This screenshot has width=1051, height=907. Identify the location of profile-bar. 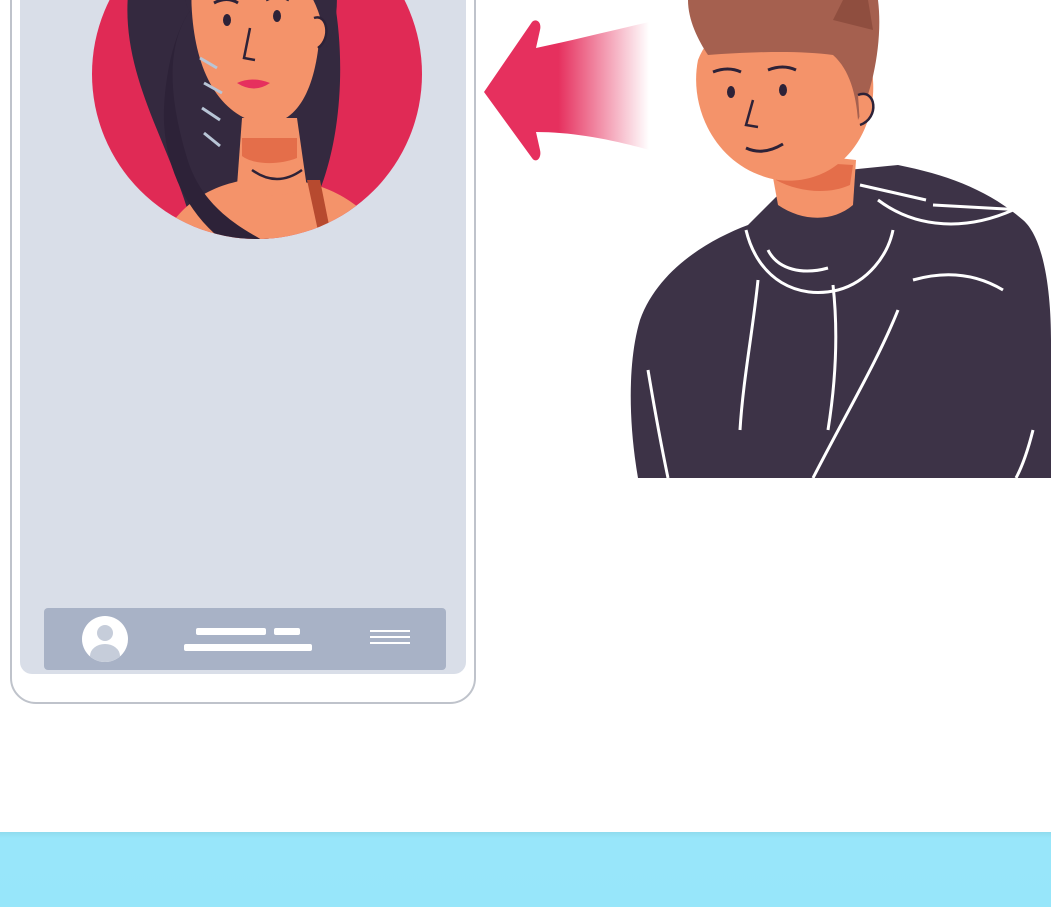
(245, 639).